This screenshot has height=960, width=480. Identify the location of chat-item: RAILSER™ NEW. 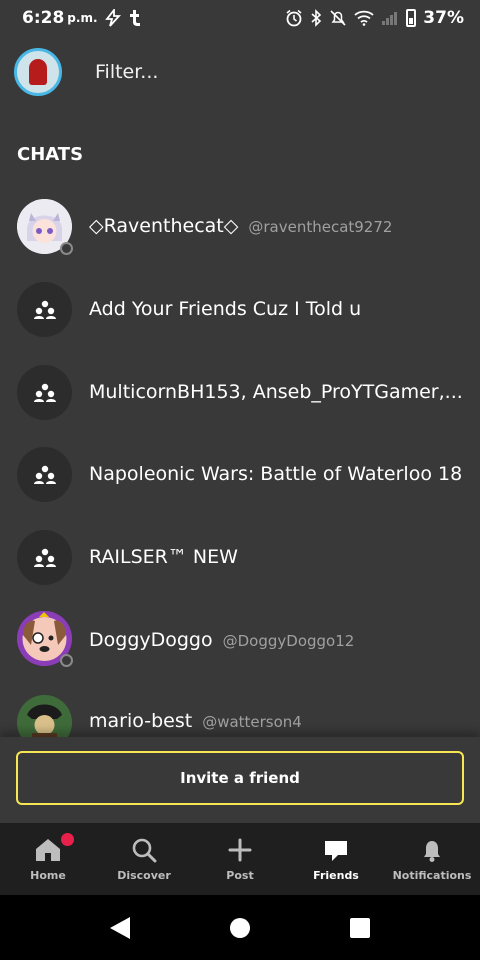
(240, 556).